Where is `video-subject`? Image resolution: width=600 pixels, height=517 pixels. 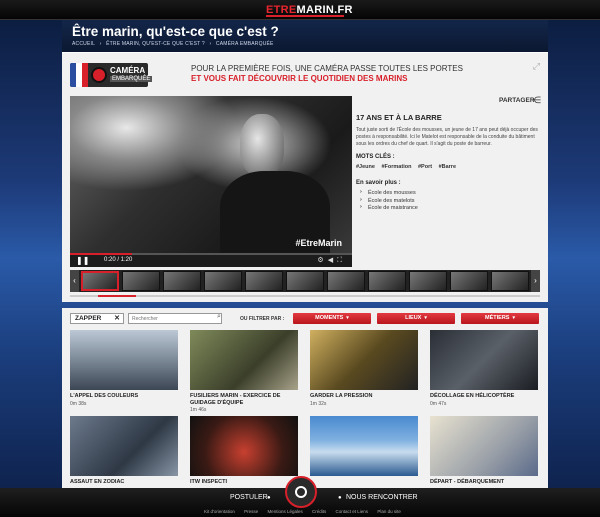 video-subject is located at coordinates (262, 145).